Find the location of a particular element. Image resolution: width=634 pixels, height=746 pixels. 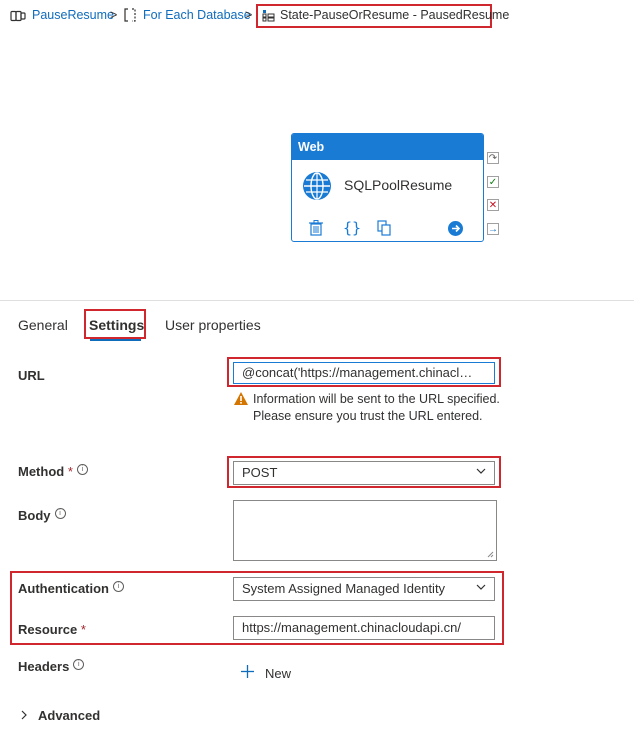

method-select: POST is located at coordinates (364, 473).